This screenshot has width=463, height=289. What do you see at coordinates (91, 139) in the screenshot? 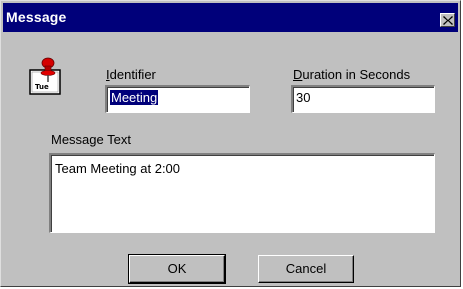
I see `message-text-label: Message Text` at bounding box center [91, 139].